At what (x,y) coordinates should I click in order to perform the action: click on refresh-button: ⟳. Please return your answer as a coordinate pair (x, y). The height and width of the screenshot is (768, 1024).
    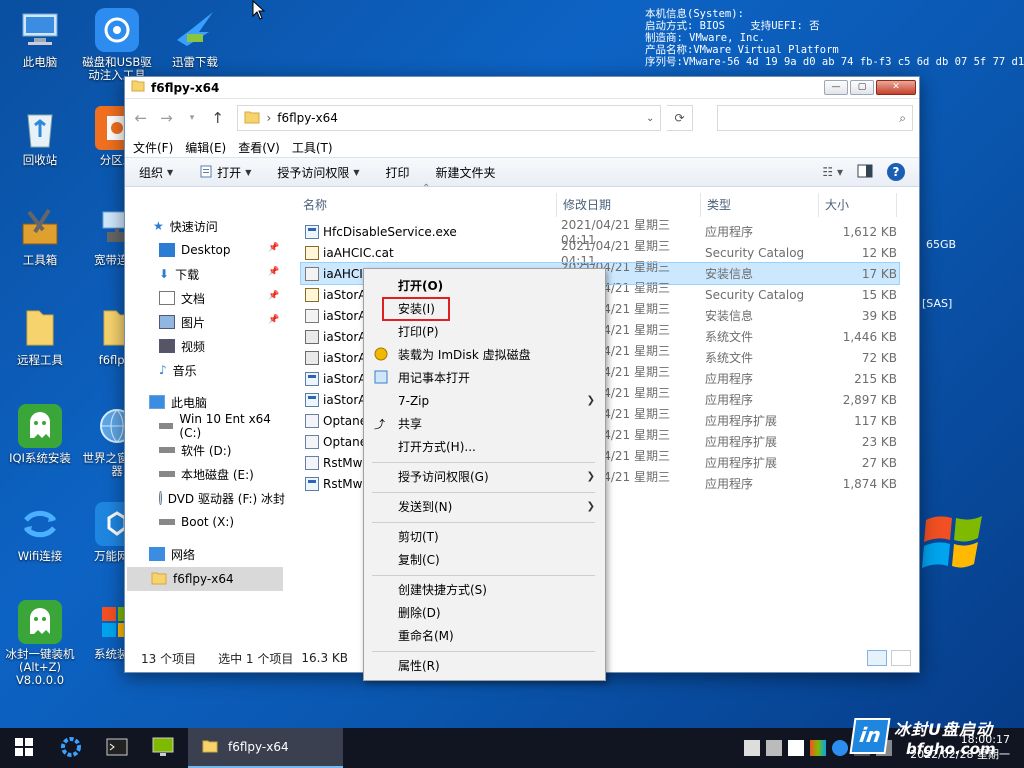
    Looking at the image, I should click on (680, 118).